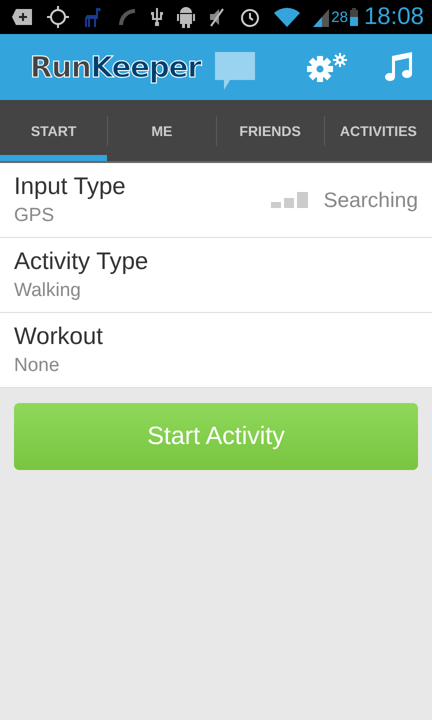 The image size is (432, 720). I want to click on mute-icon, so click(217, 17).